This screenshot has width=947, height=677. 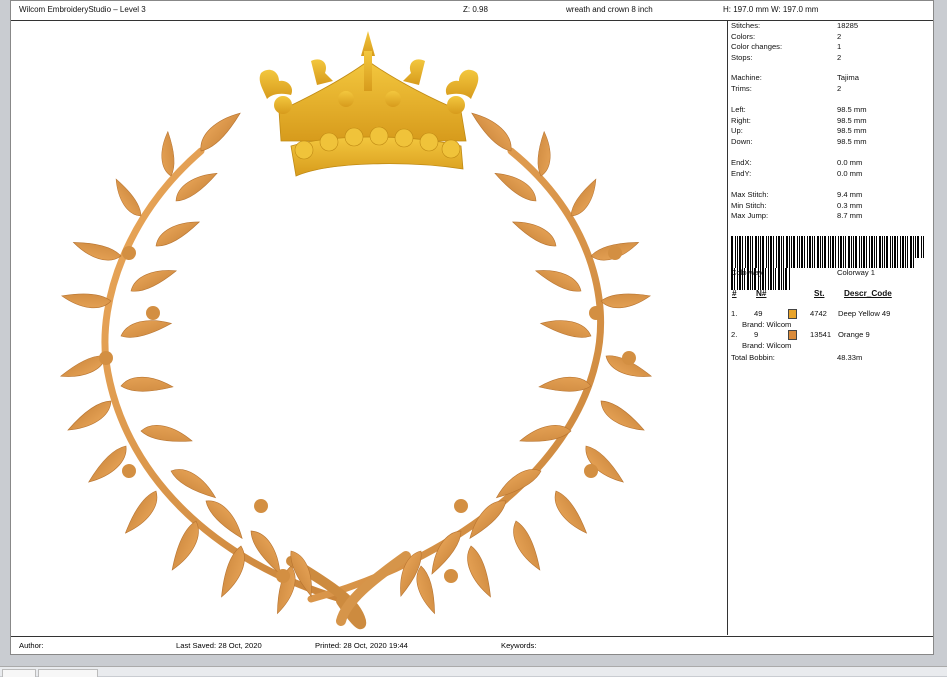 I want to click on color-row-number: 49, so click(x=758, y=313).